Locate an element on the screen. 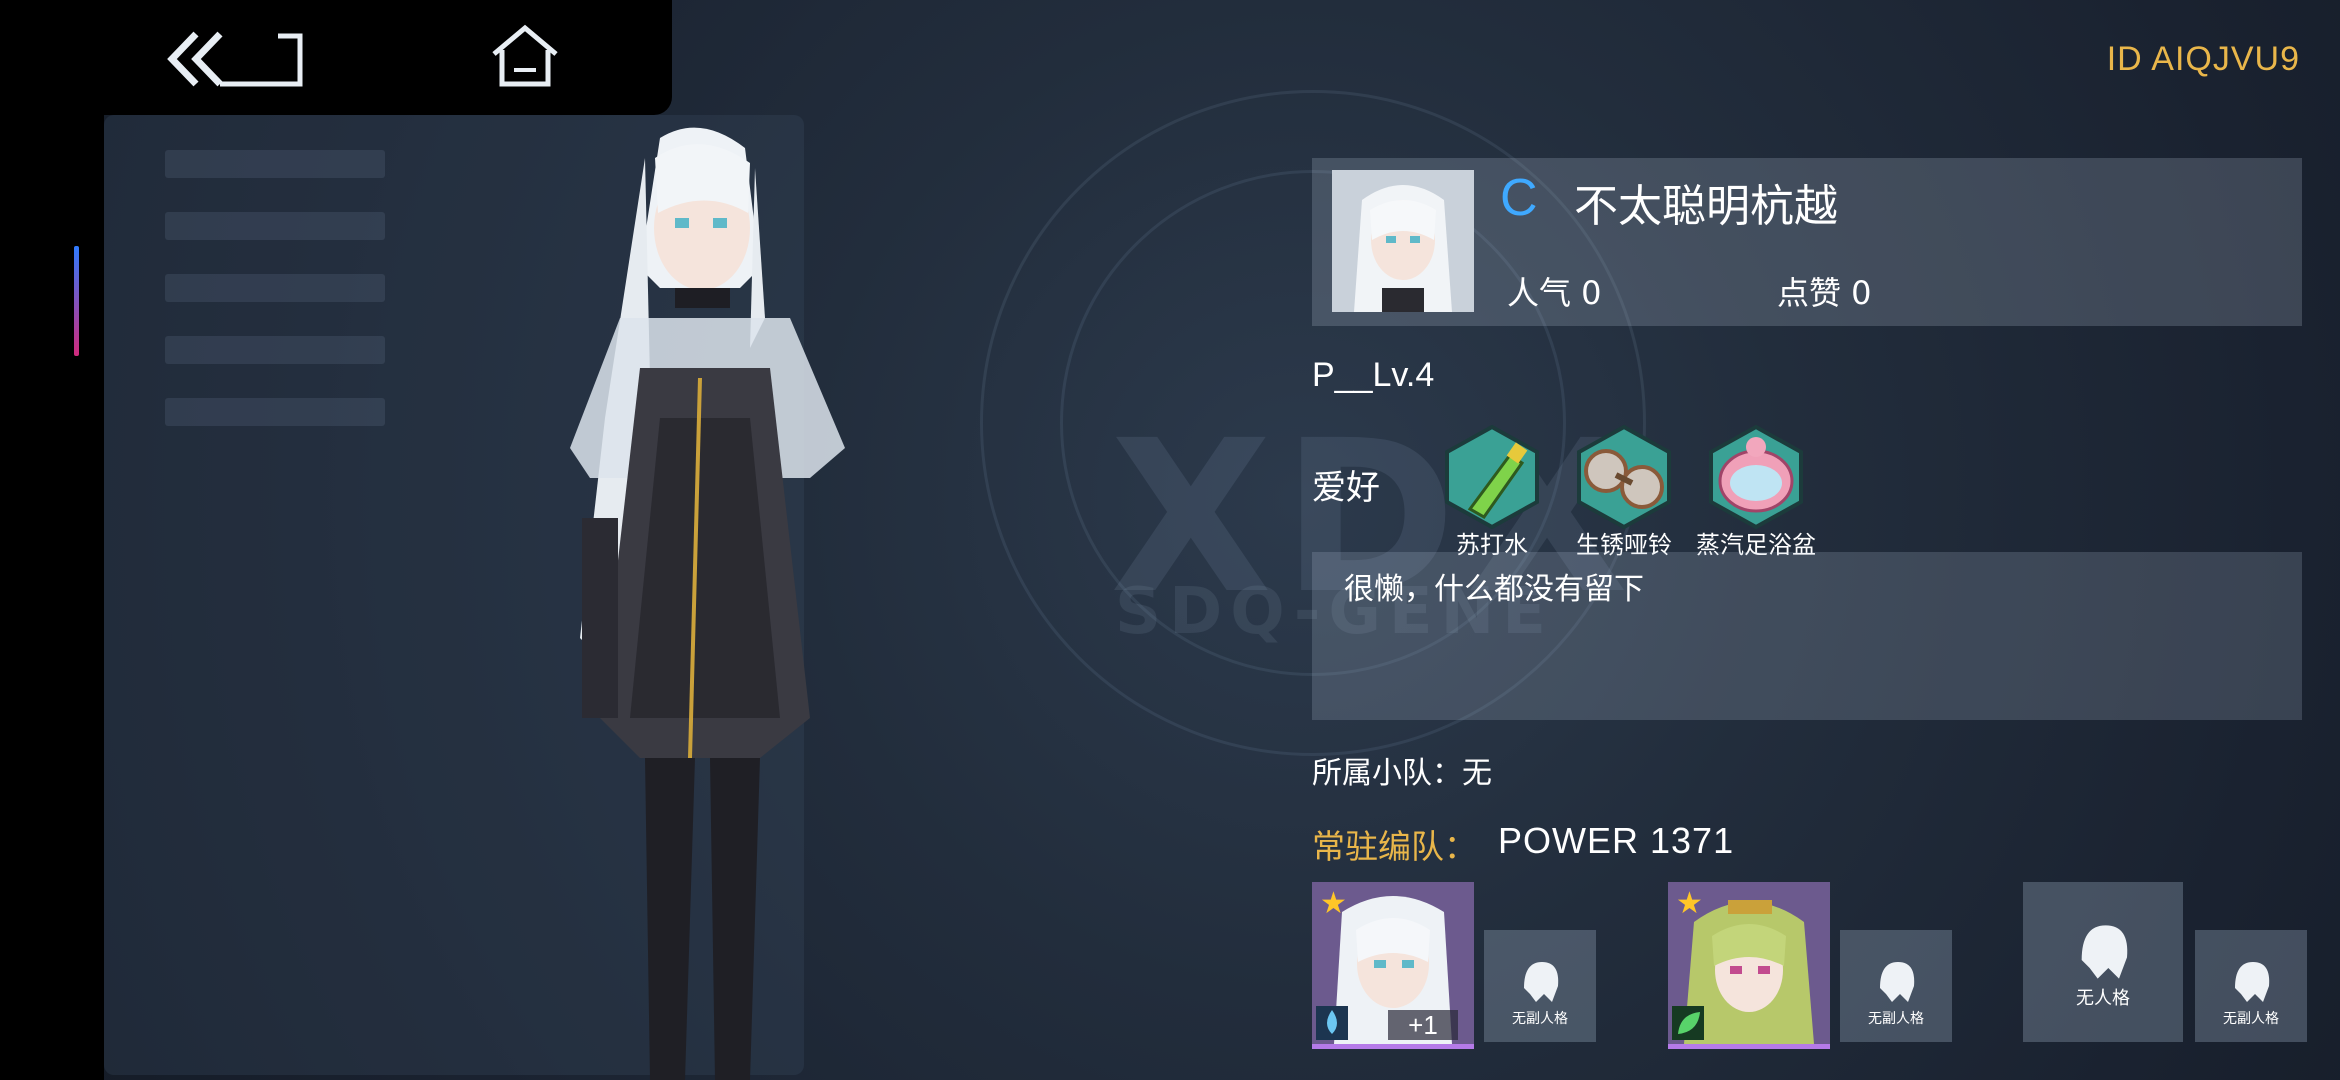  team-member-card: ★ is located at coordinates (1749, 965).